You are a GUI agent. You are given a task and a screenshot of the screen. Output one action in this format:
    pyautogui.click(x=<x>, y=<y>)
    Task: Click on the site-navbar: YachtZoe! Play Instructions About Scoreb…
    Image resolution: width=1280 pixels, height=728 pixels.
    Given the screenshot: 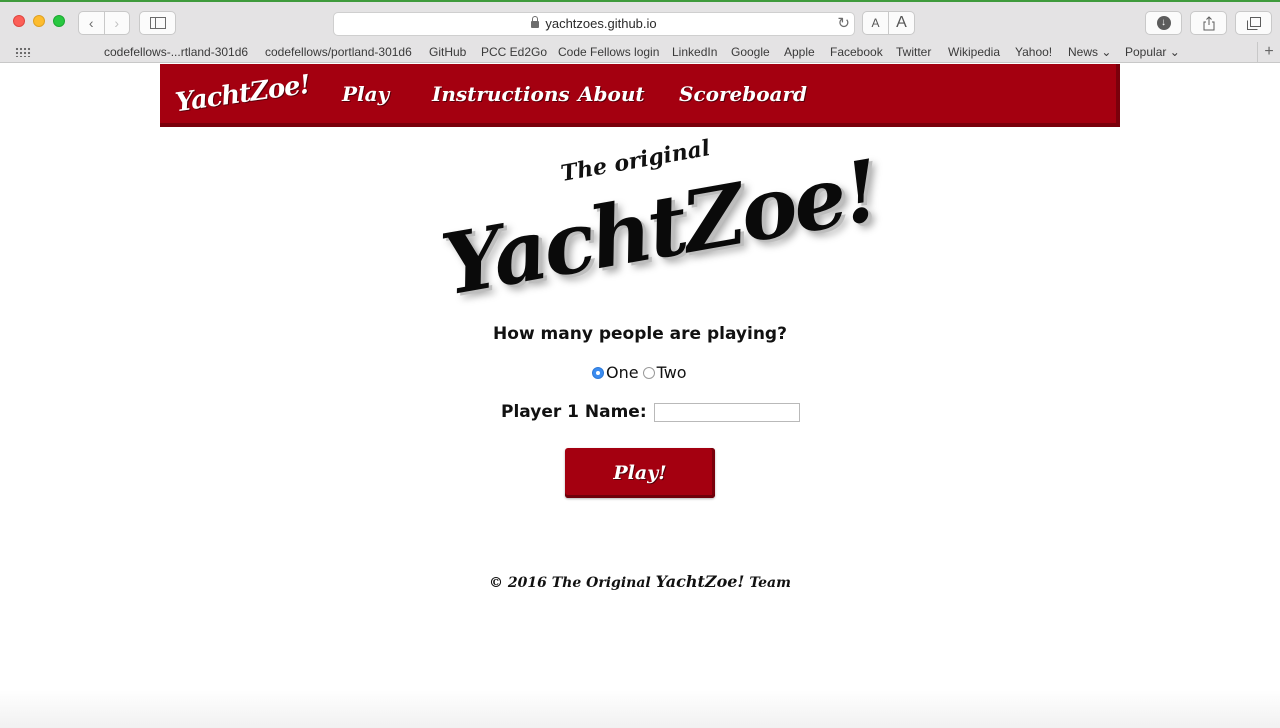 What is the action you would take?
    pyautogui.click(x=640, y=95)
    